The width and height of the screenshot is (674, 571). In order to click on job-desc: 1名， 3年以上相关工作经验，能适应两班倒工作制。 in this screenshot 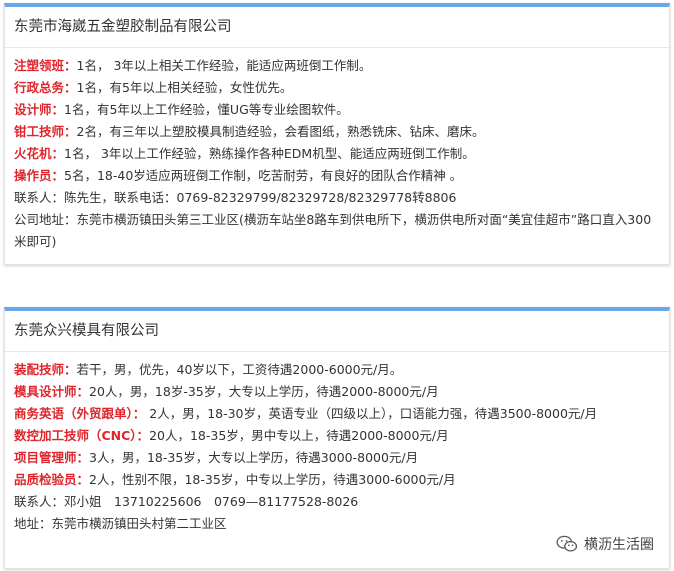, I will do `click(224, 65)`.